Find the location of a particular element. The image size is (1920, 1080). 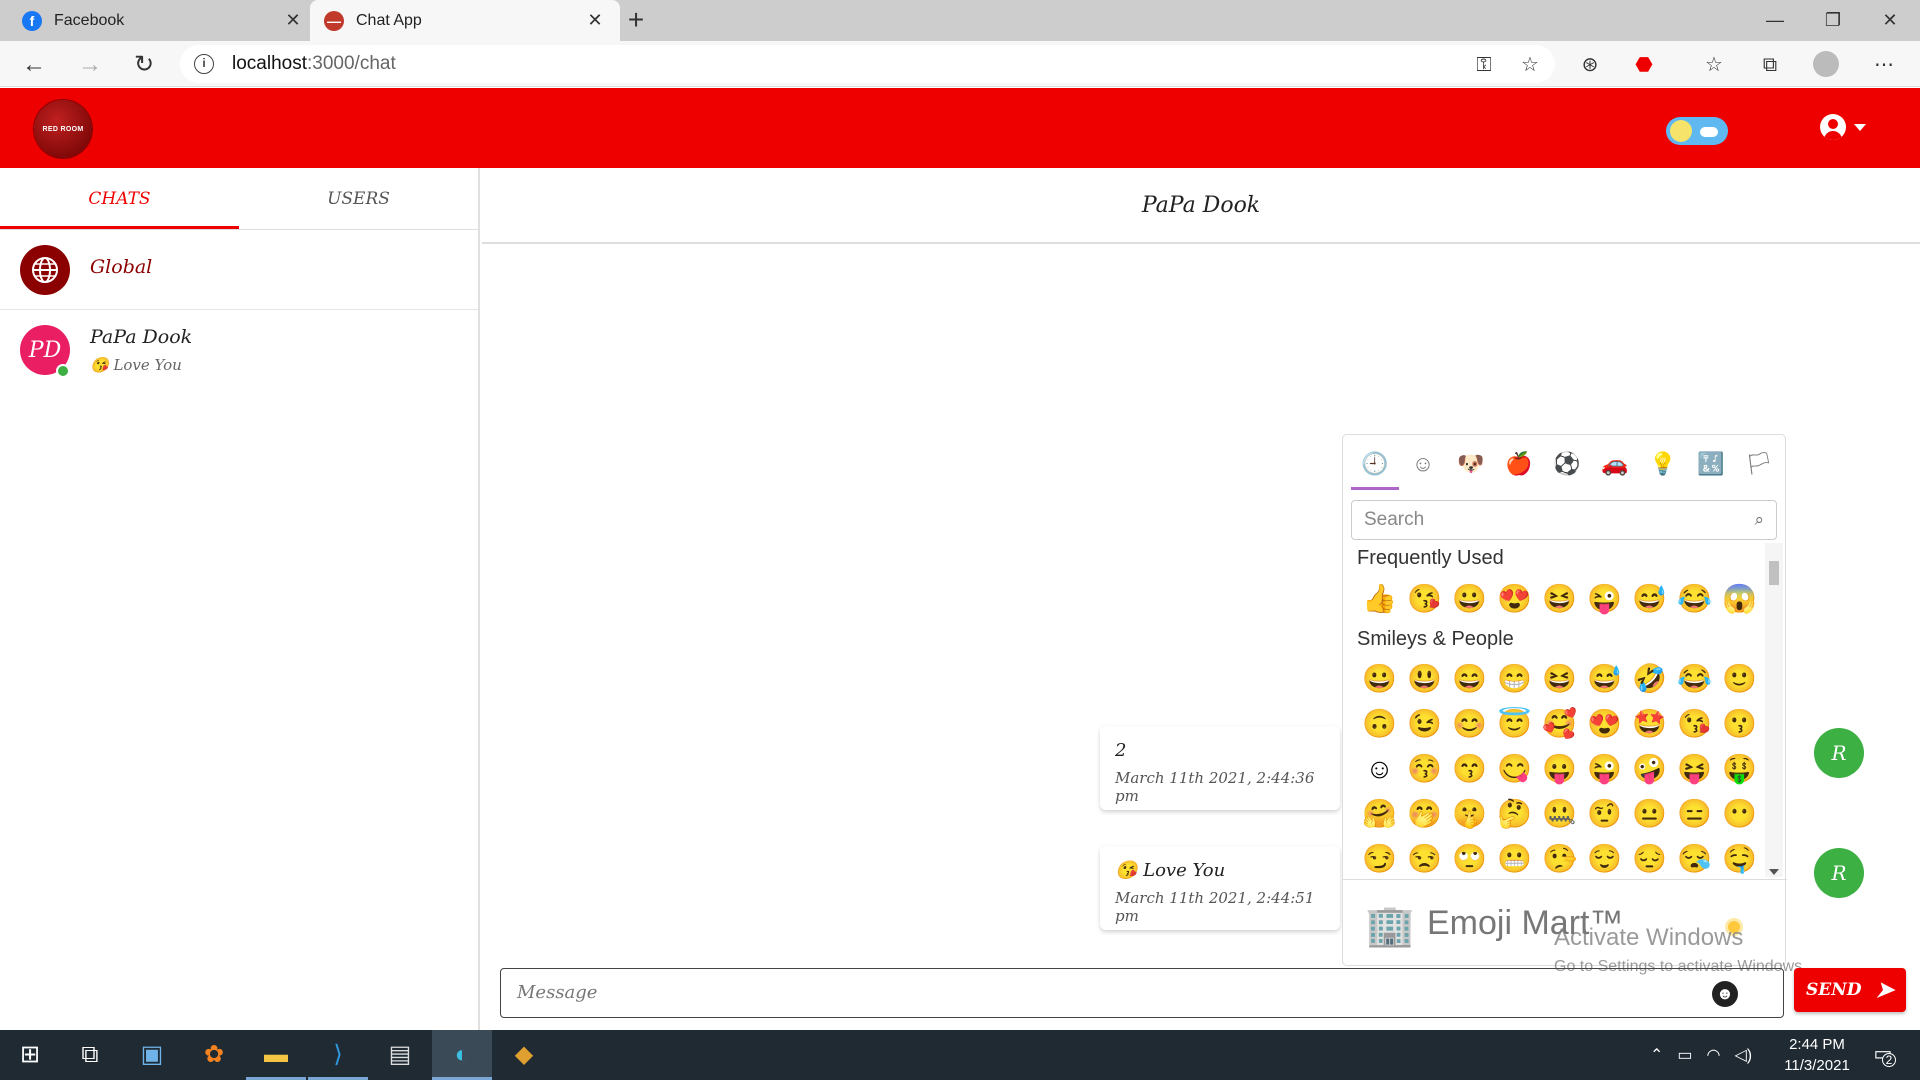

emoji-button: 😋 is located at coordinates (1514, 769).